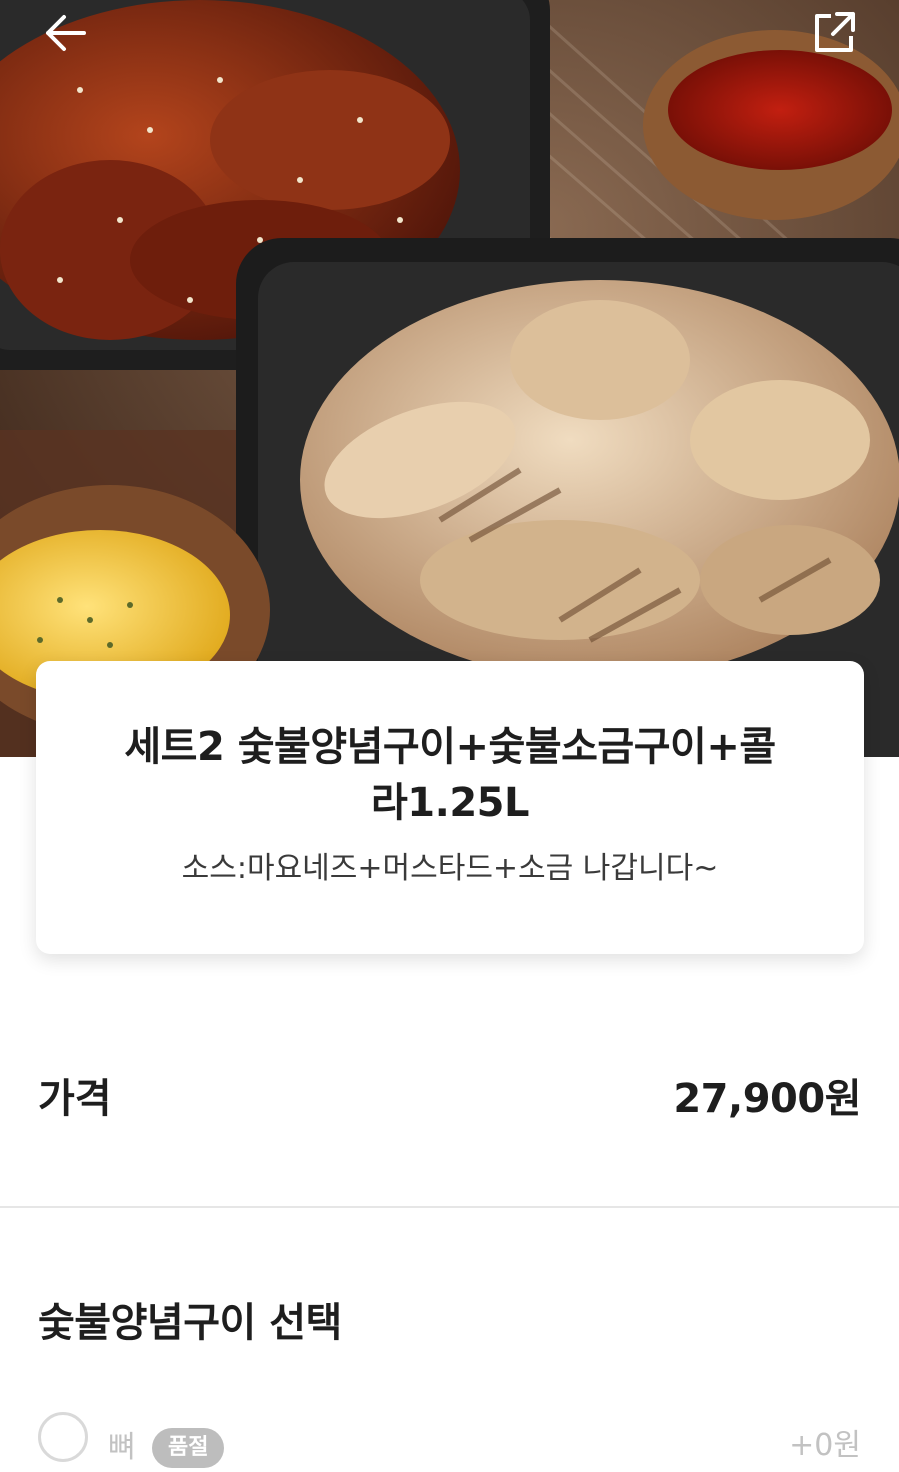 This screenshot has height=1472, width=899. I want to click on option-group-title: 숯불양념구이 선택, so click(190, 1323).